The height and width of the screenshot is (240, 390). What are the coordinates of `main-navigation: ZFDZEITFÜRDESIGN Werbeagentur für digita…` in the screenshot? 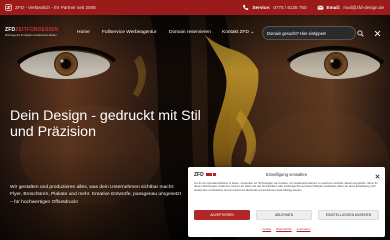 It's located at (195, 32).